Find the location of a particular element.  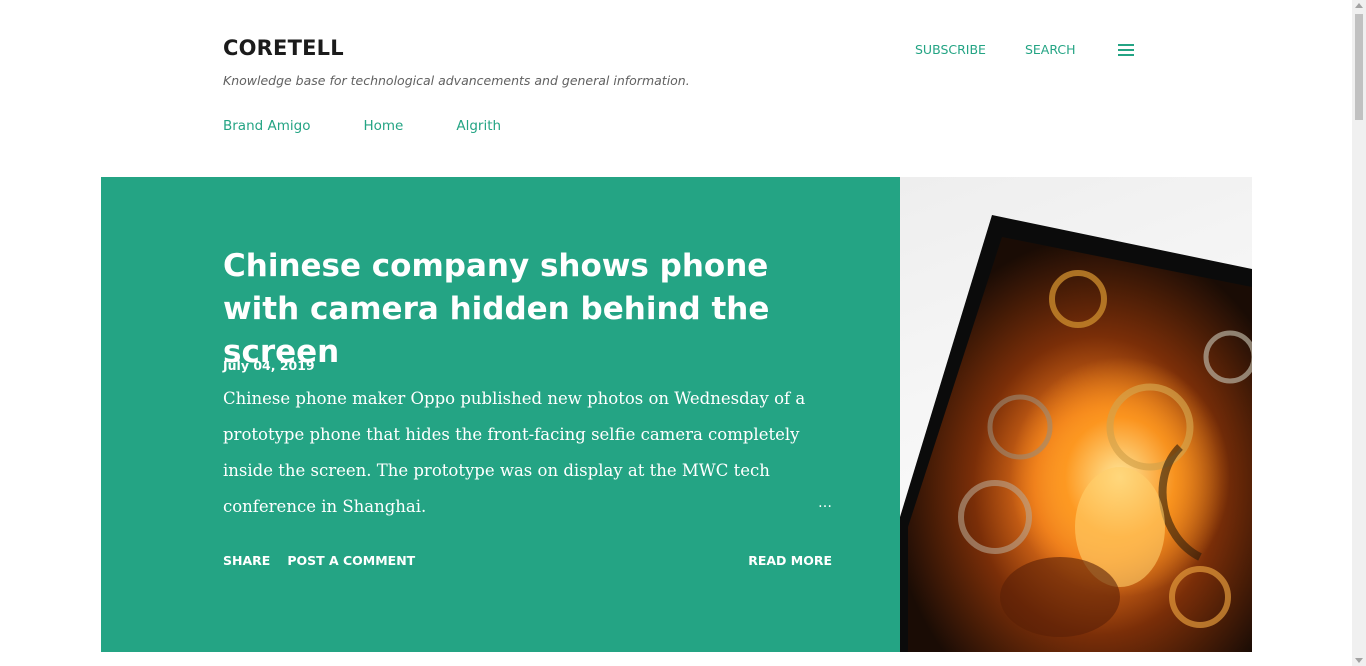

post-comment-button: POST A COMMENT is located at coordinates (351, 560).